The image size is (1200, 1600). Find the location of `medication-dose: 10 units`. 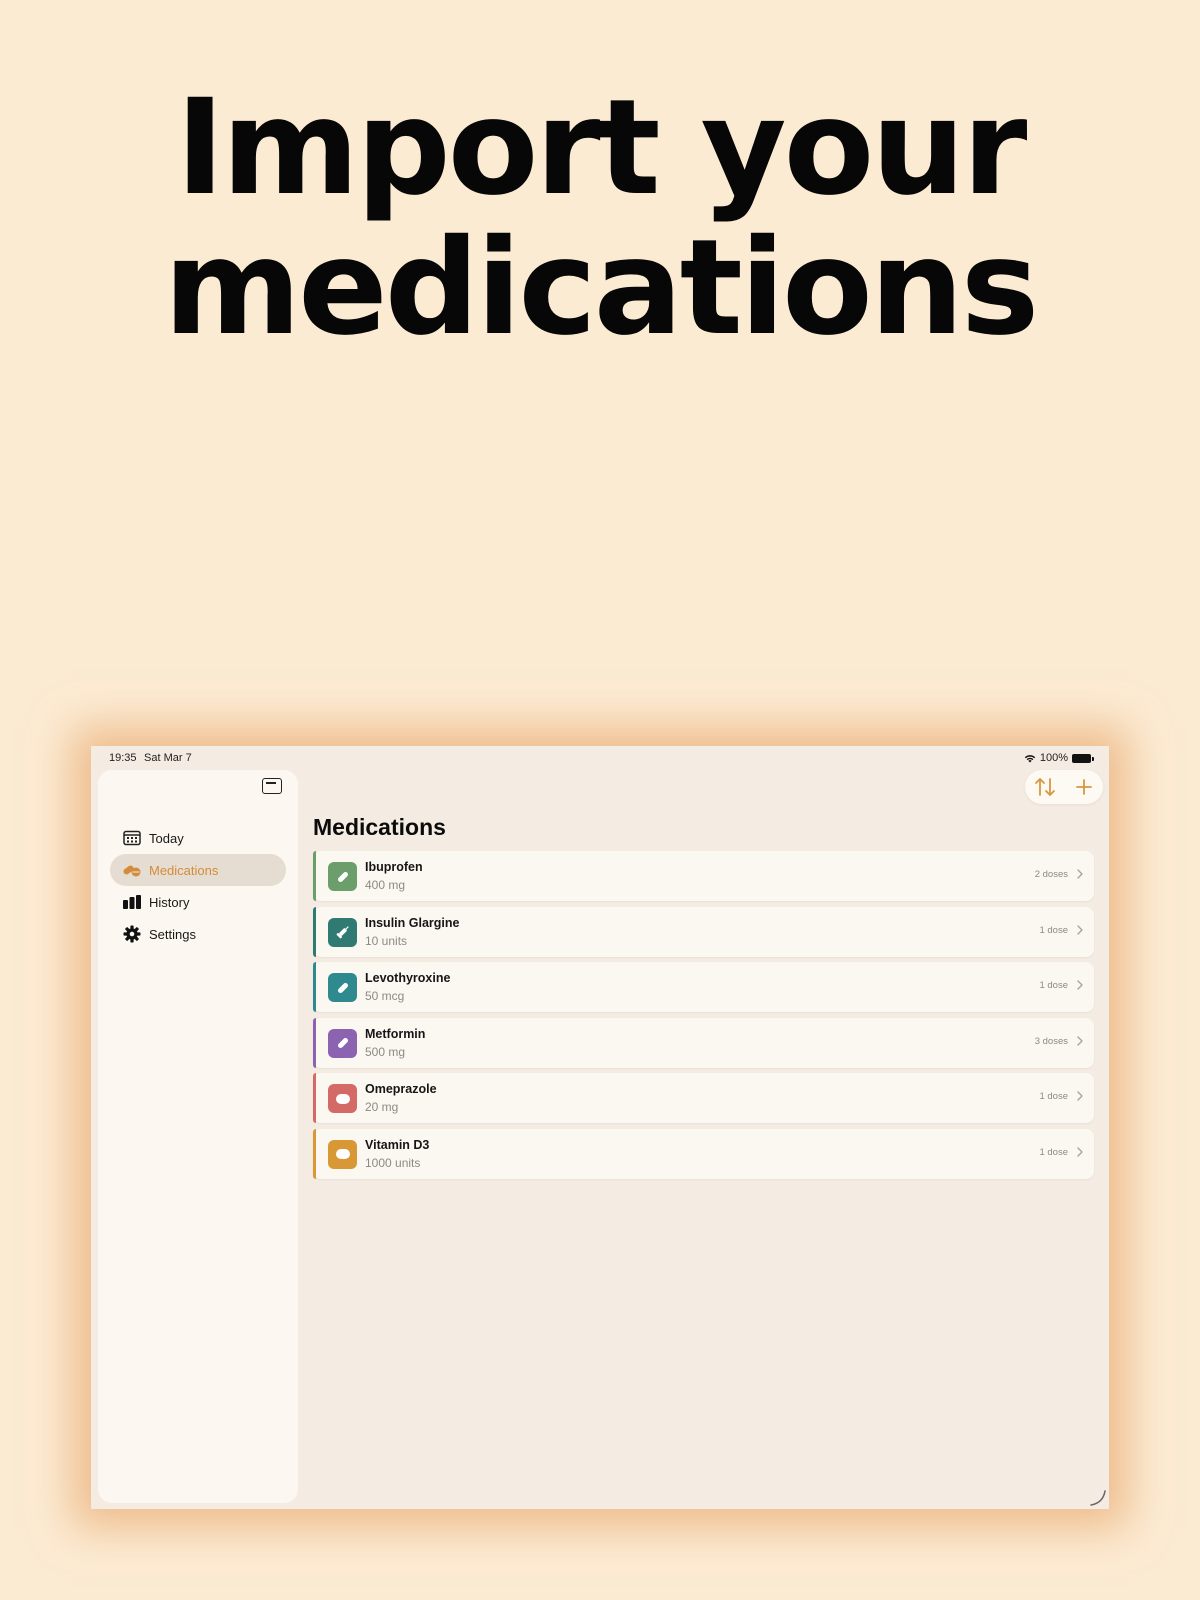

medication-dose: 10 units is located at coordinates (386, 940).